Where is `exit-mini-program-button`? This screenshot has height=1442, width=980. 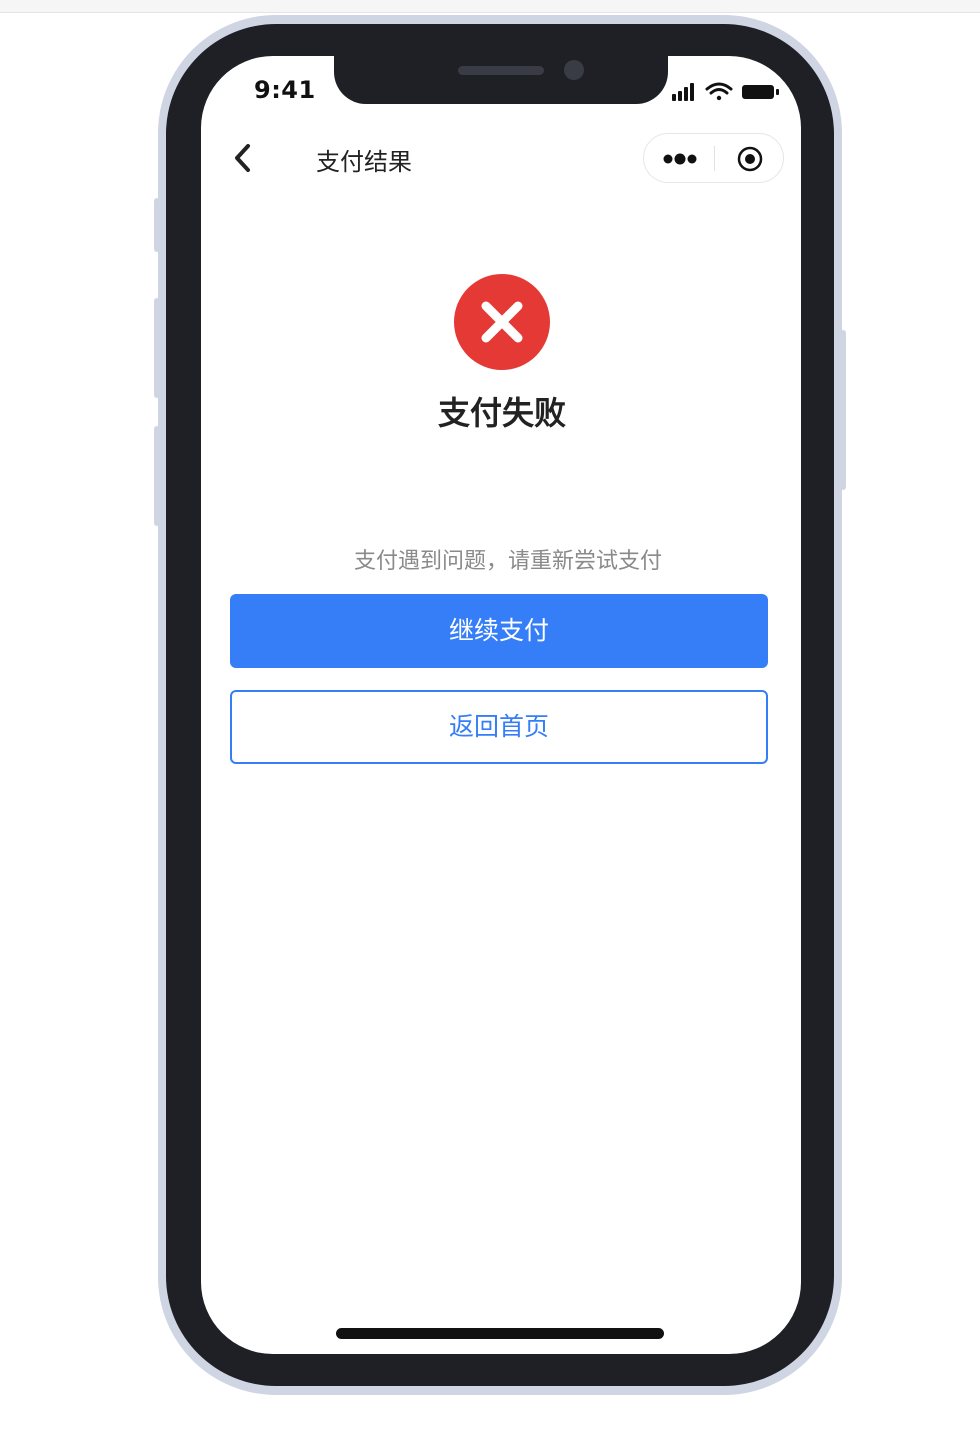 exit-mini-program-button is located at coordinates (749, 158).